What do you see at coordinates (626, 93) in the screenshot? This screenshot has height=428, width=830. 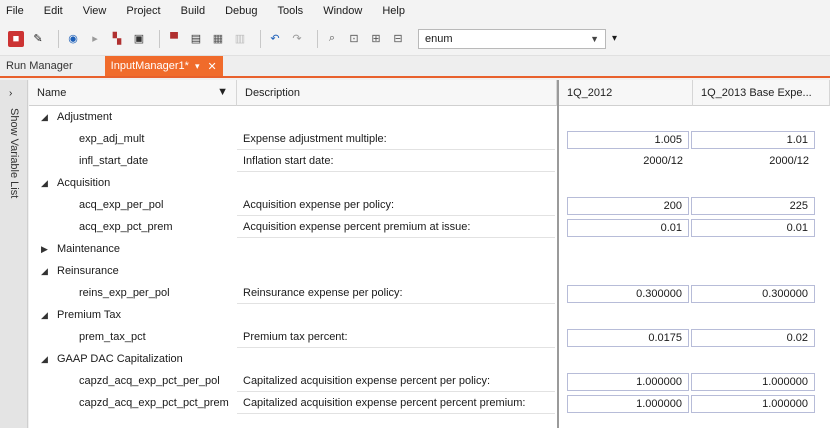 I see `column-header-1q-2012: 1Q_2012` at bounding box center [626, 93].